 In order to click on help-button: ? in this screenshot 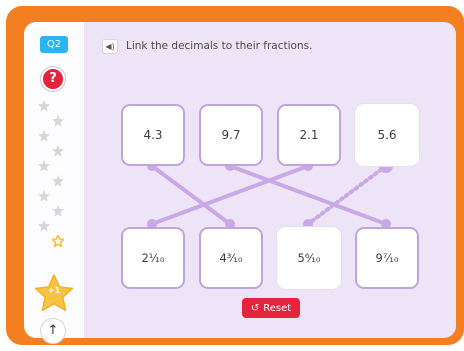, I will do `click(53, 79)`.